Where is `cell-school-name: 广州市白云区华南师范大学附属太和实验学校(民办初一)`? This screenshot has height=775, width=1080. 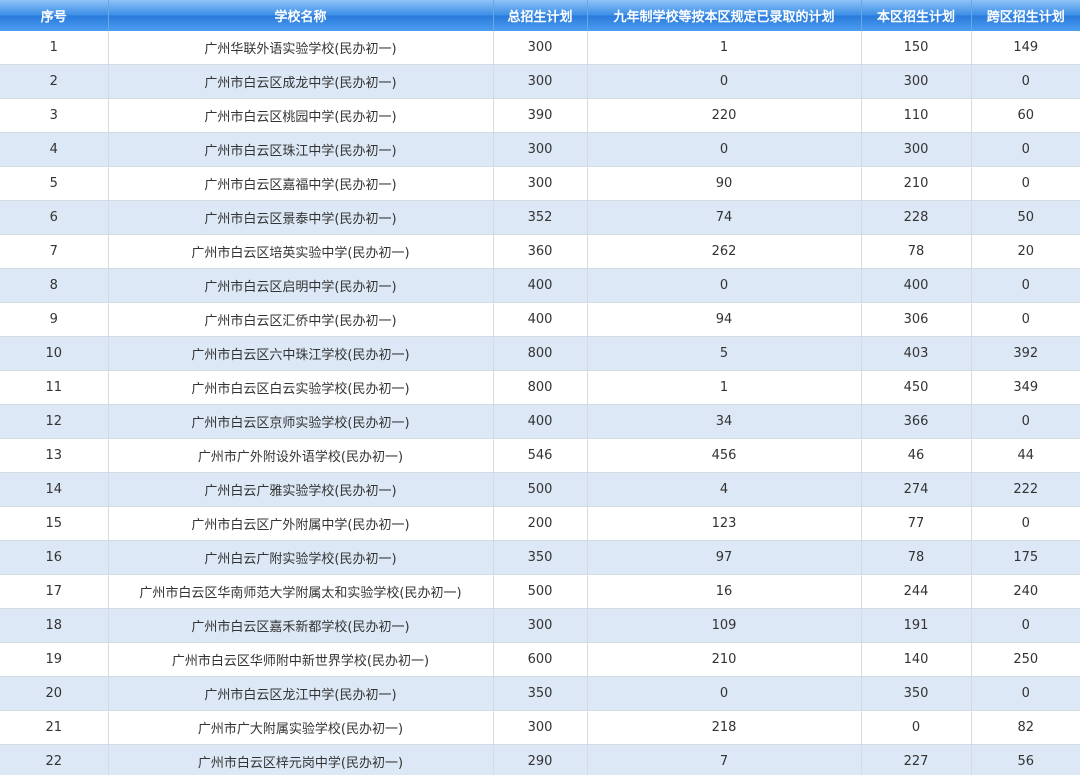
cell-school-name: 广州市白云区华南师范大学附属太和实验学校(民办初一) is located at coordinates (301, 591).